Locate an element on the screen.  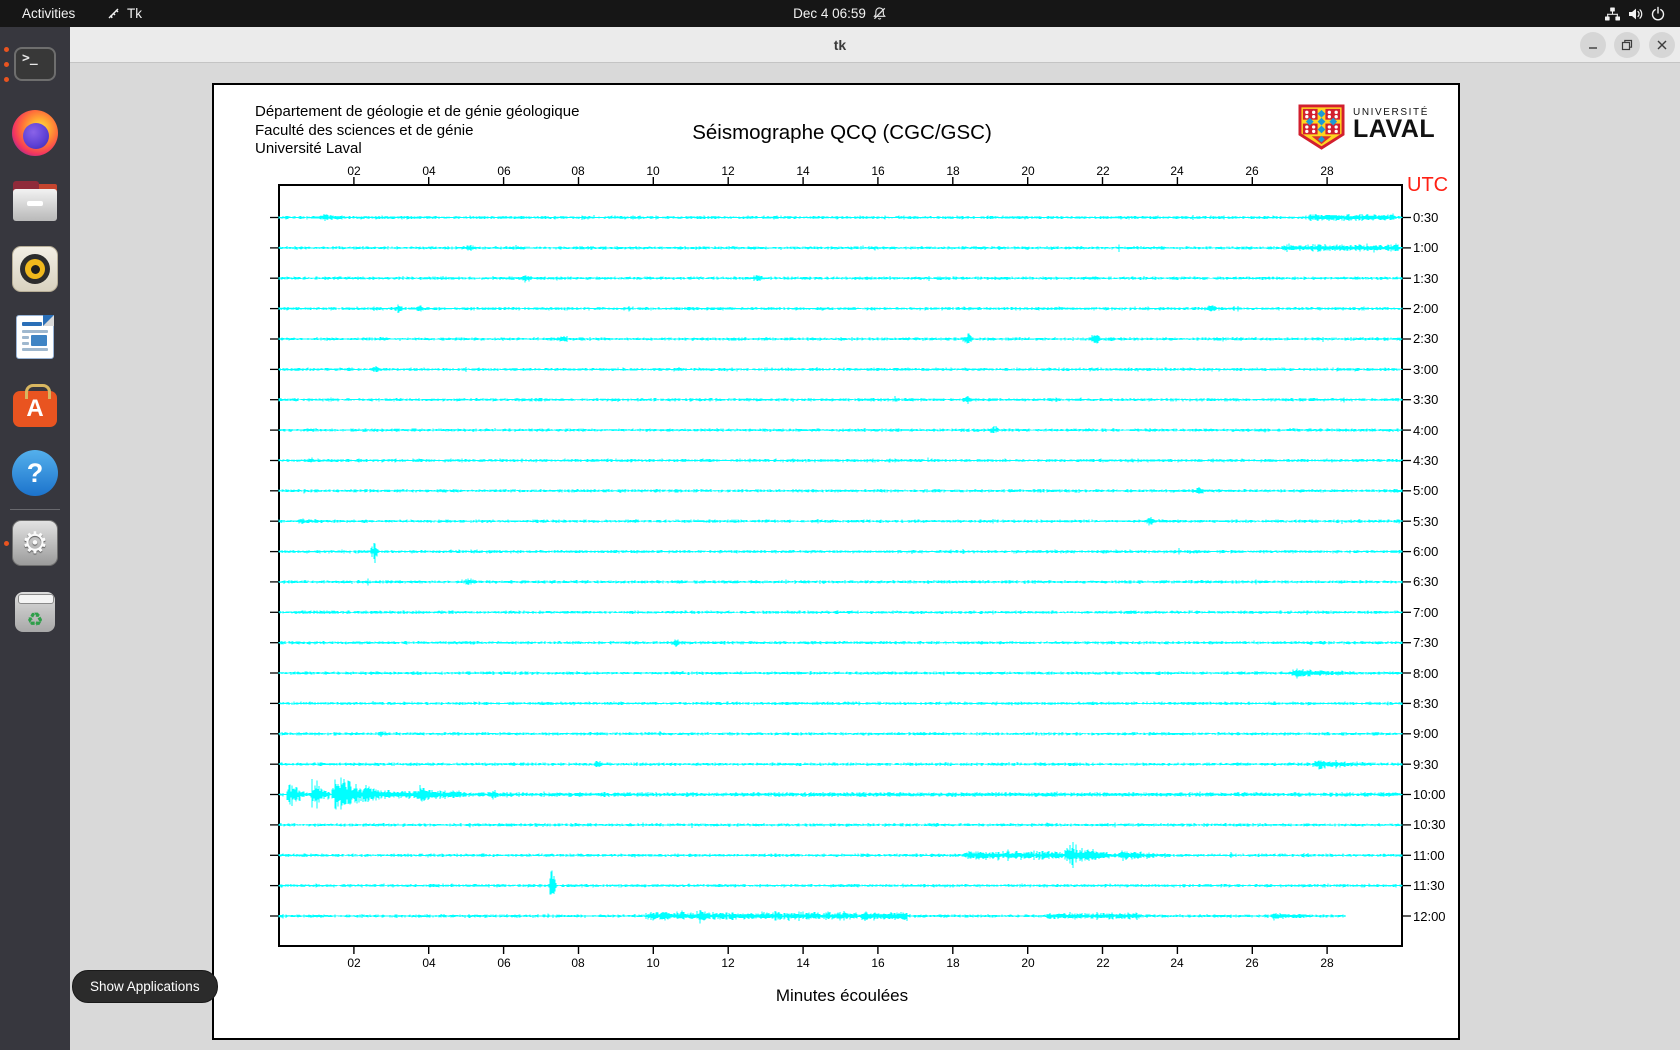
dock-item-firefox is located at coordinates (35, 133).